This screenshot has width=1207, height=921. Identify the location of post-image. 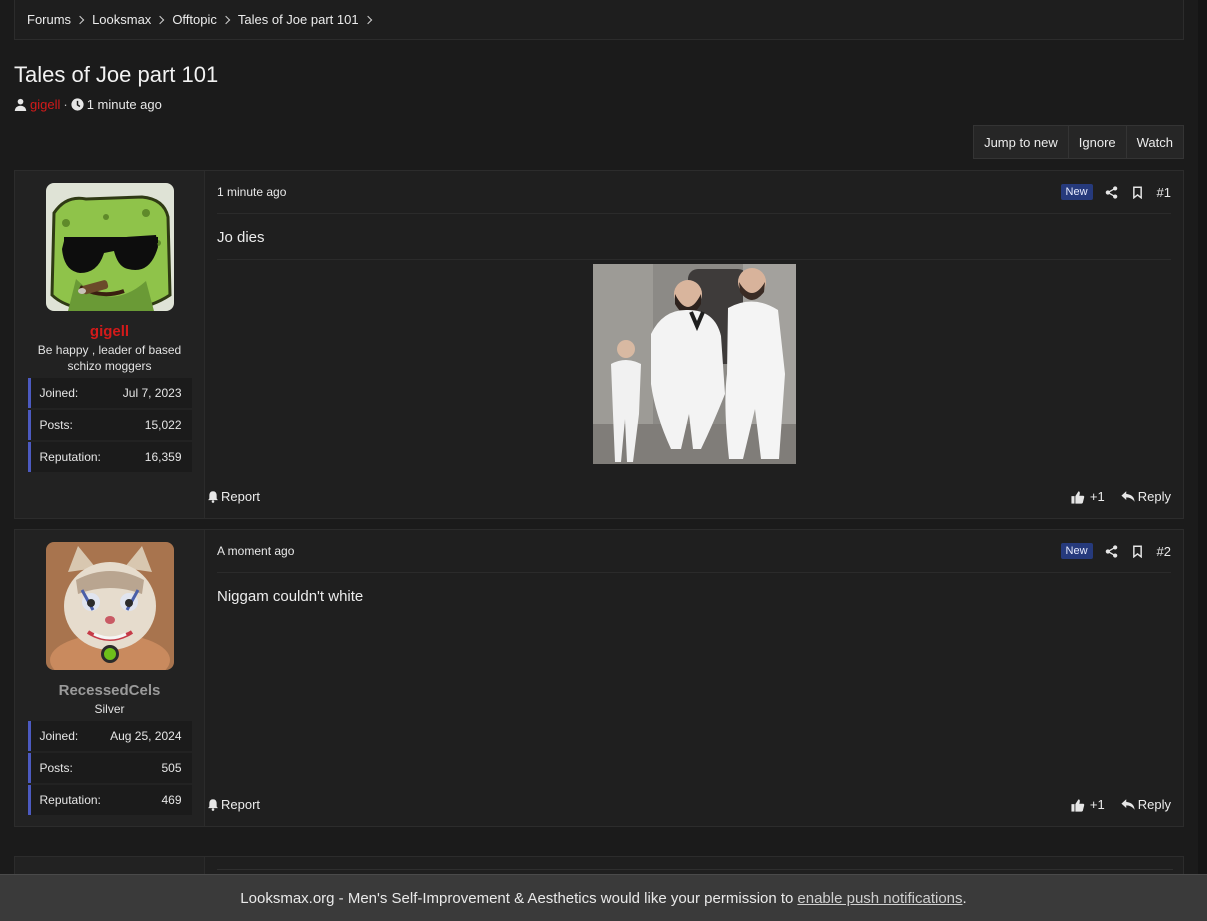
(694, 364).